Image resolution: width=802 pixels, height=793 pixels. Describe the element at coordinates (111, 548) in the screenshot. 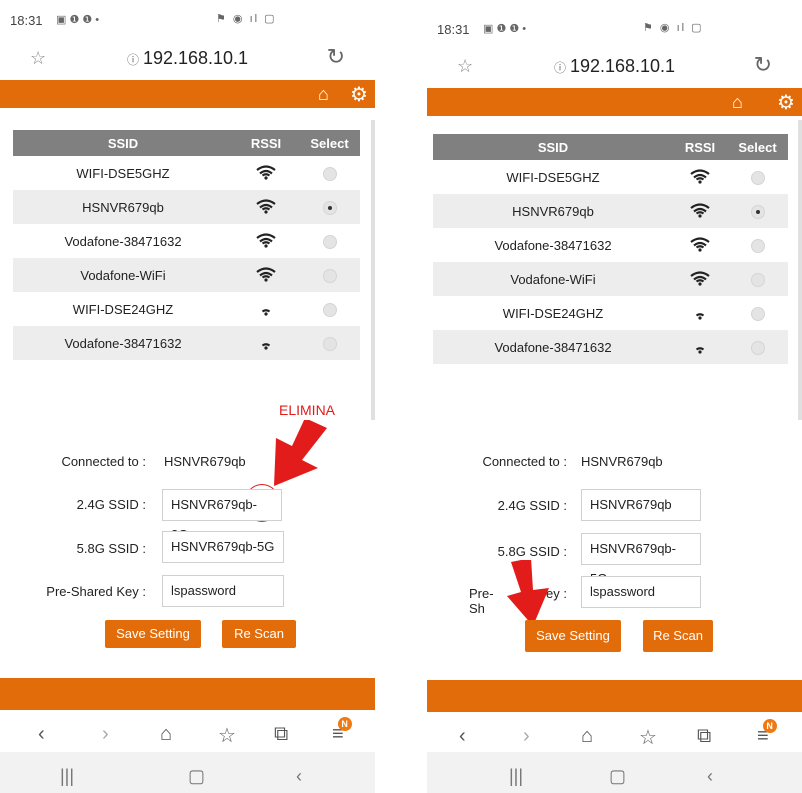

I see `ssid-58g-label: 5.8G SSID :` at that location.